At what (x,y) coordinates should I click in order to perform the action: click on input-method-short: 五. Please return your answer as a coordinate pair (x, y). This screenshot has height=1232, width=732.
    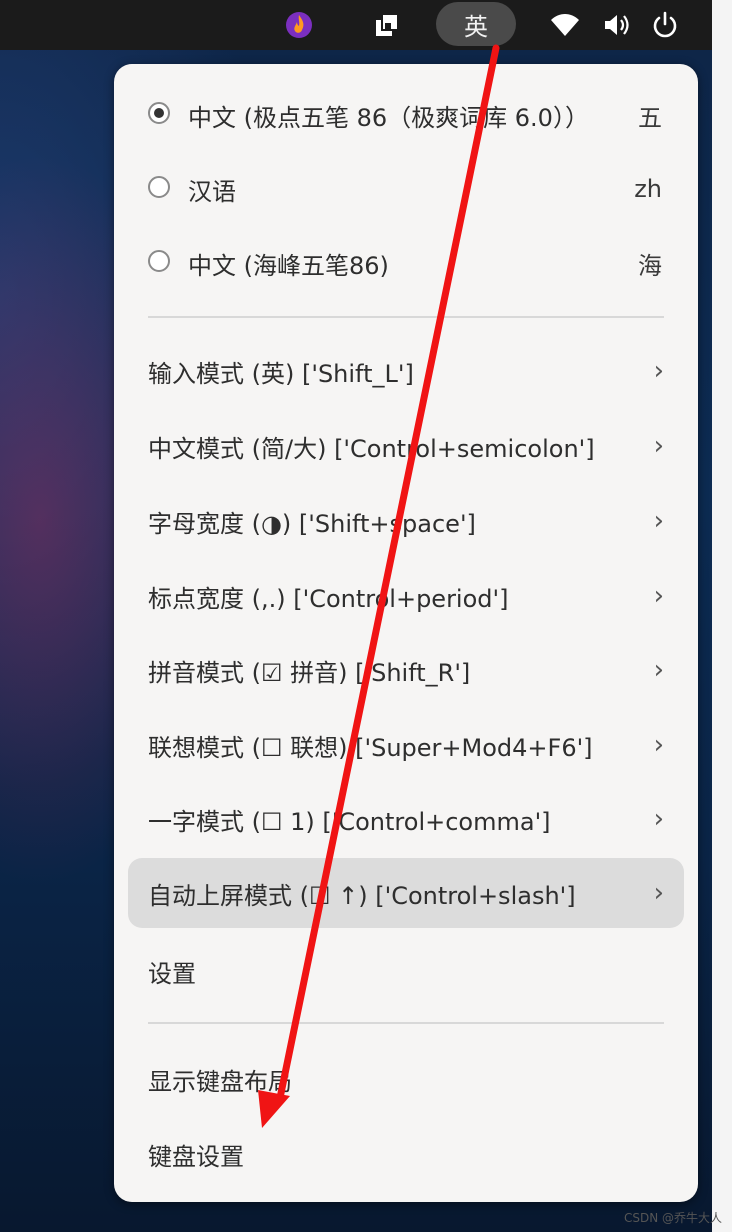
    Looking at the image, I should click on (650, 117).